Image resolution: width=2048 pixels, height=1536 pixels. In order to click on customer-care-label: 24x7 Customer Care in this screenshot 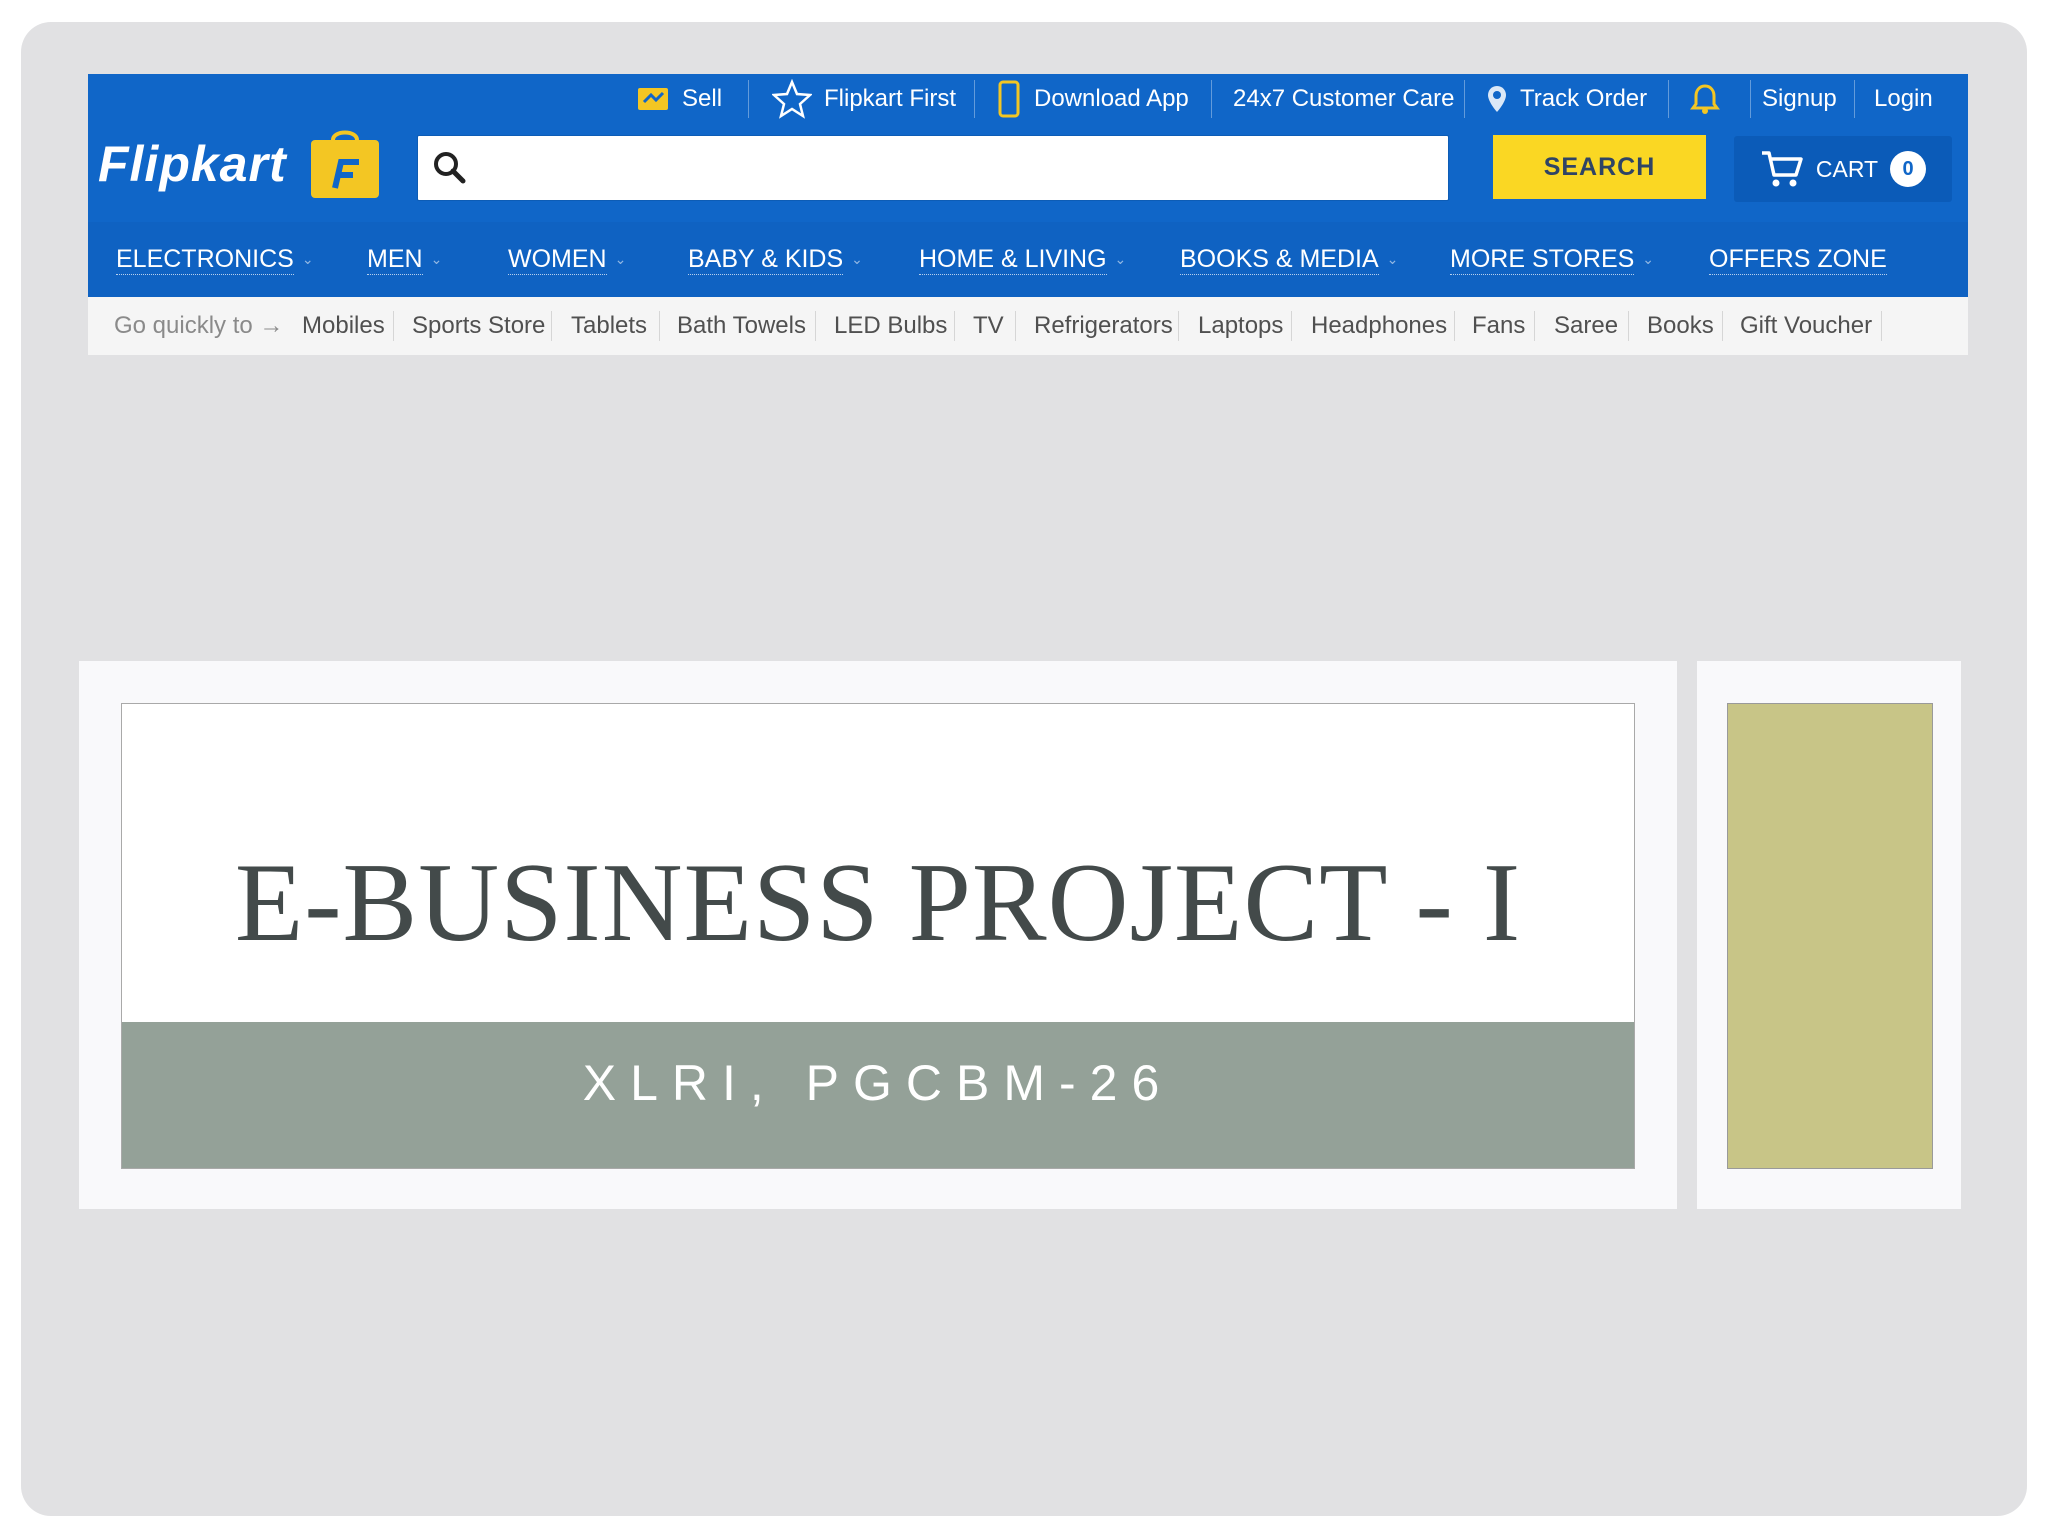, I will do `click(1344, 98)`.